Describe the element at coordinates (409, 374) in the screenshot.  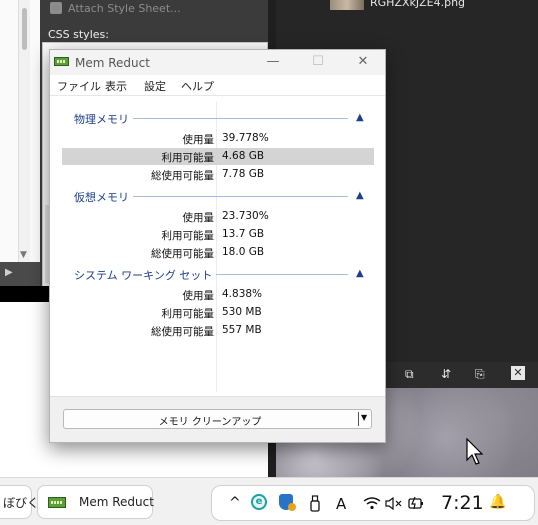
I see `move-icon: ⧉` at that location.